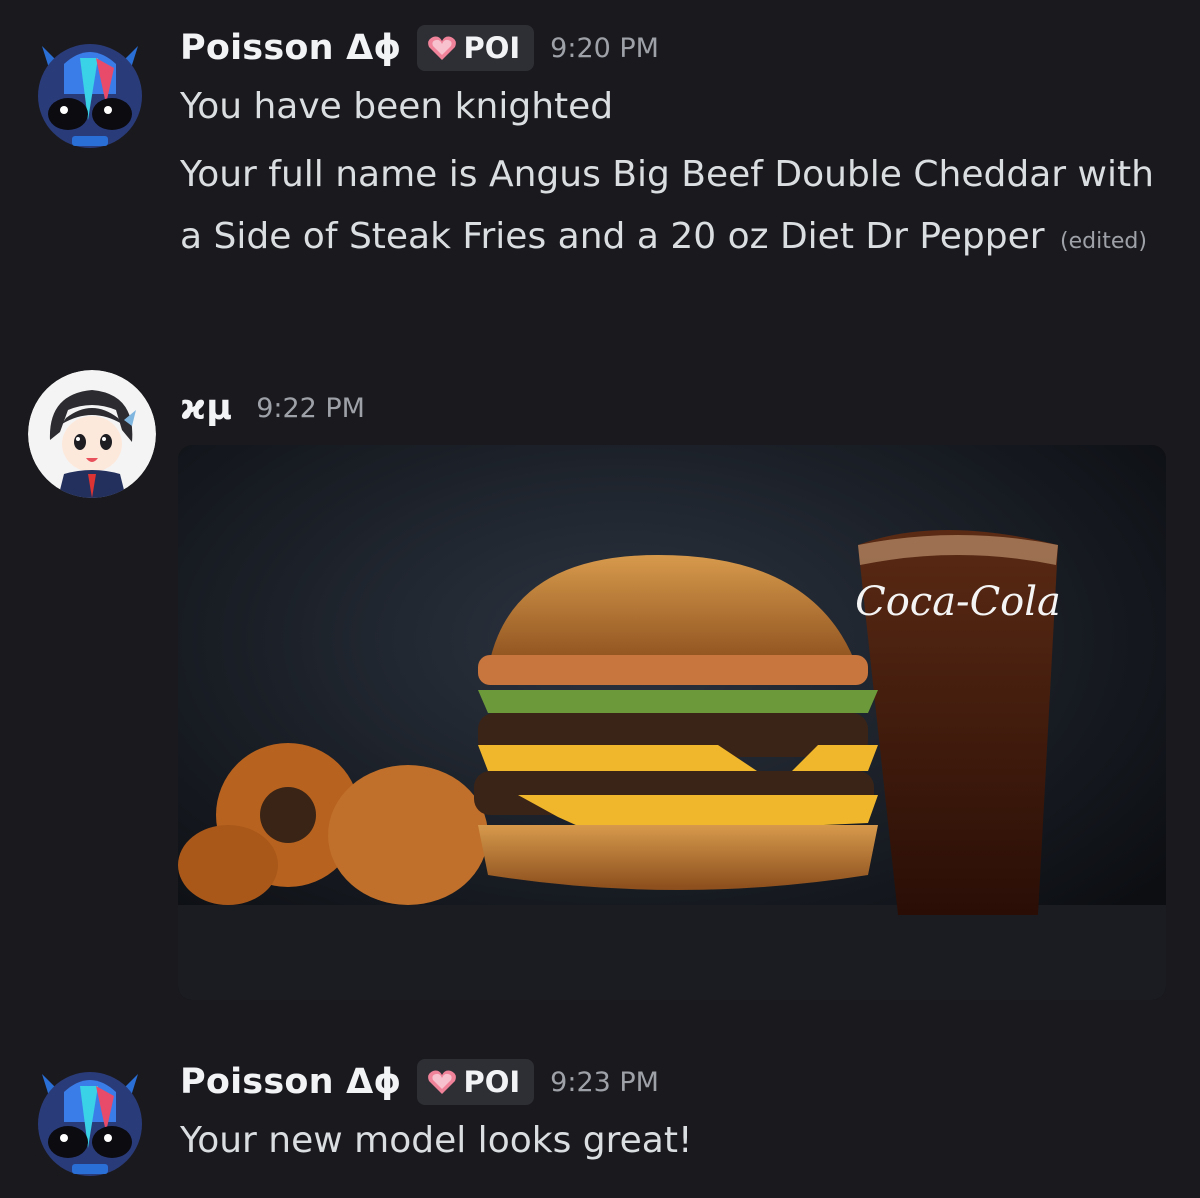 This screenshot has width=1200, height=1198. What do you see at coordinates (310, 408) in the screenshot?
I see `timestamp: 9:22 PM` at bounding box center [310, 408].